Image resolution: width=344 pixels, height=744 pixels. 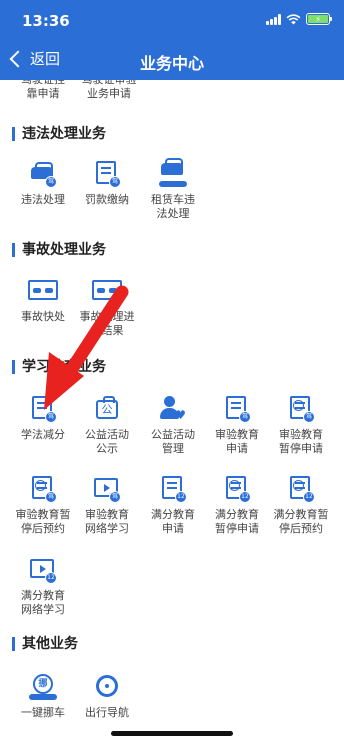 What do you see at coordinates (59, 250) in the screenshot?
I see `section-title-accident: 事故处理业务` at bounding box center [59, 250].